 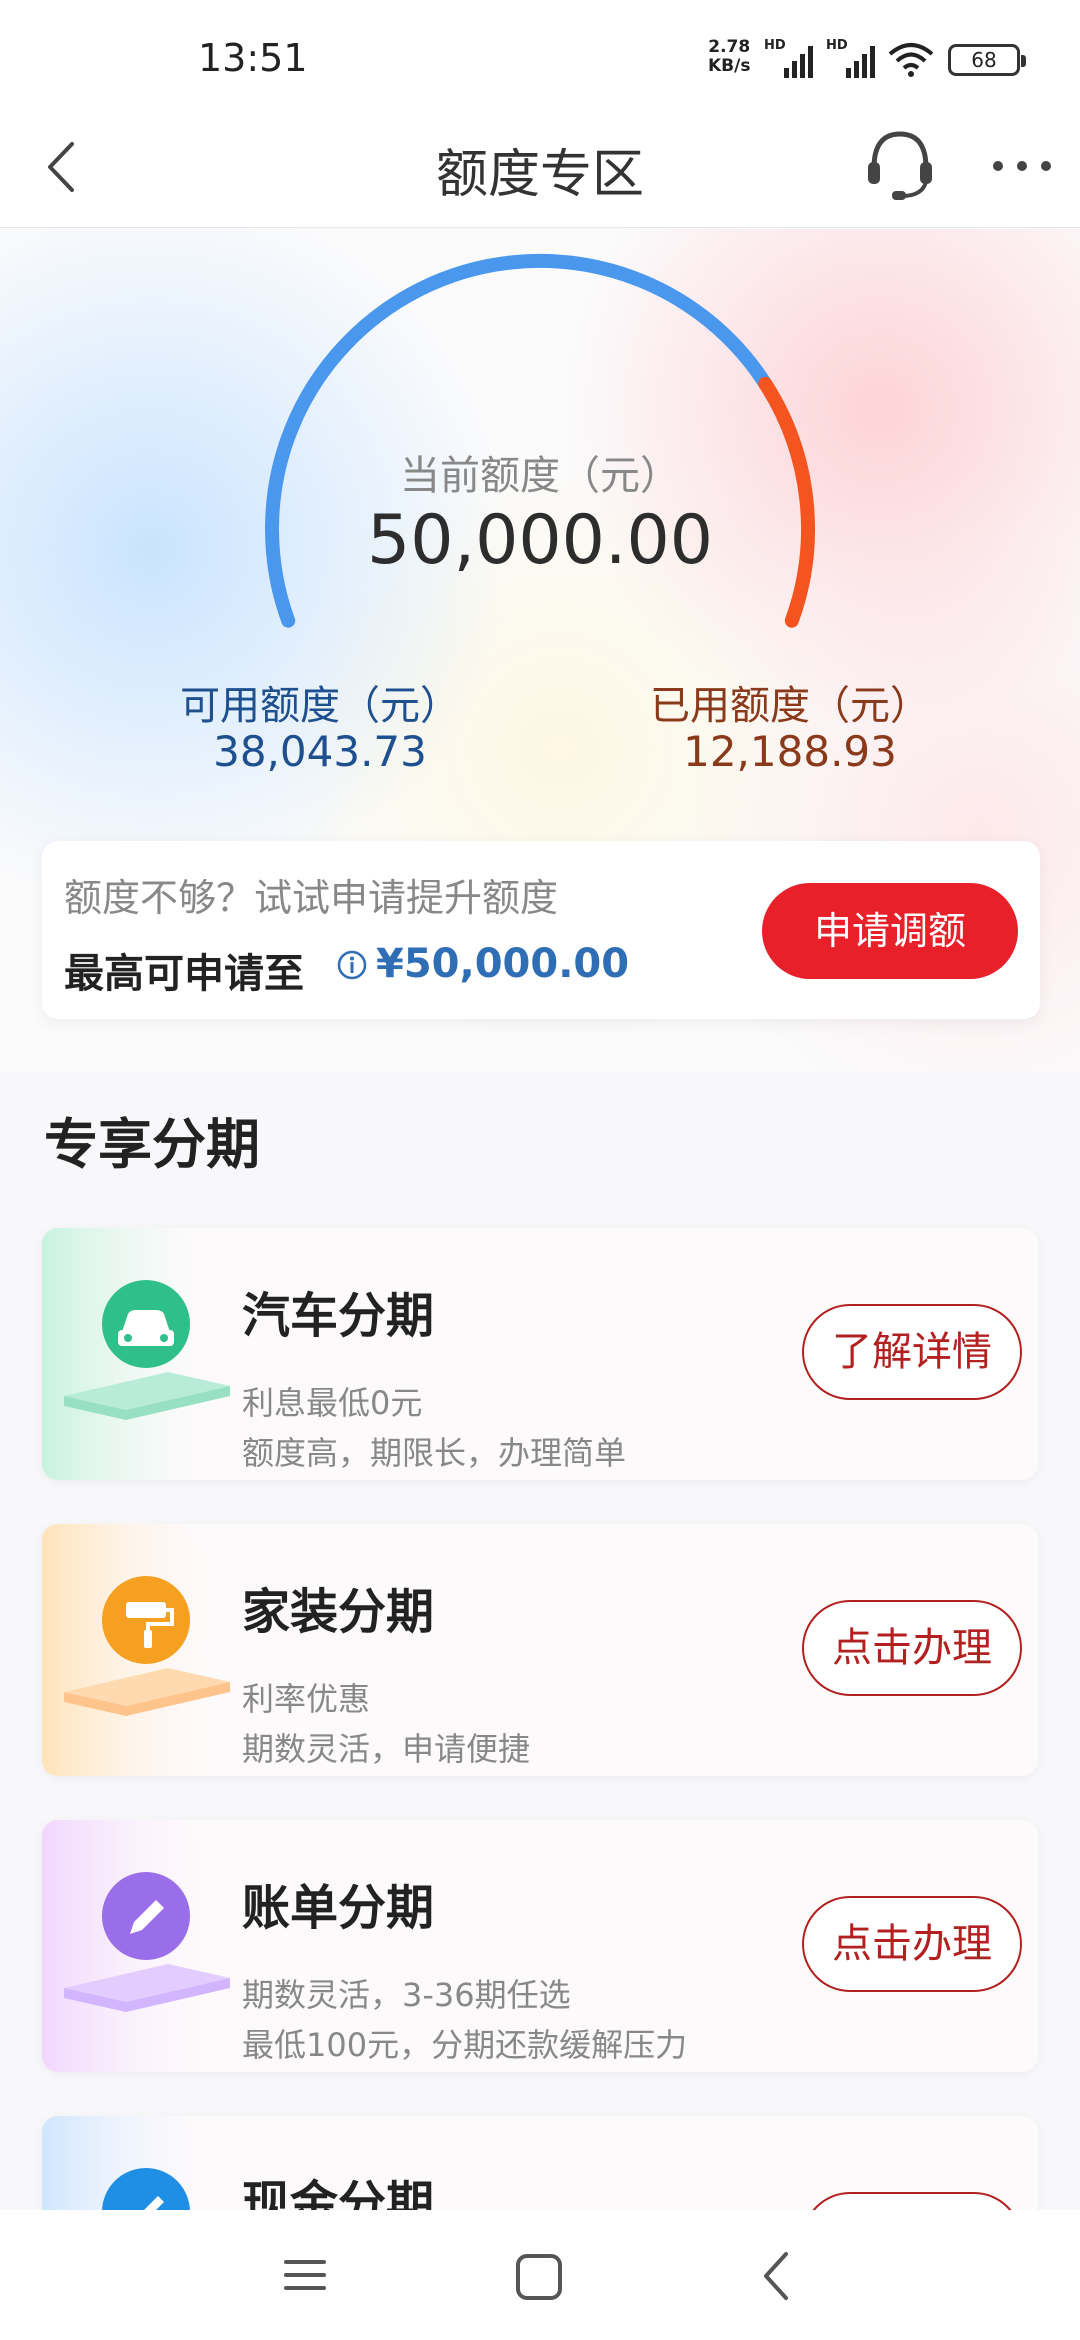 I want to click on network-speed-value: 2.78, so click(x=729, y=47).